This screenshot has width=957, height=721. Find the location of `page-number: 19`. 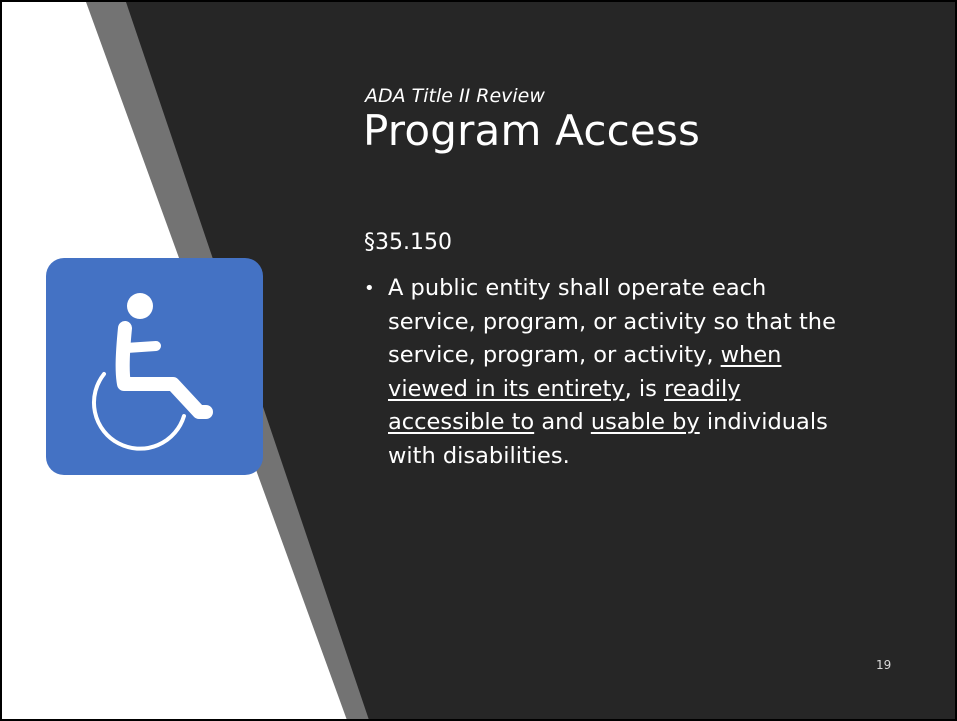

page-number: 19 is located at coordinates (884, 665).